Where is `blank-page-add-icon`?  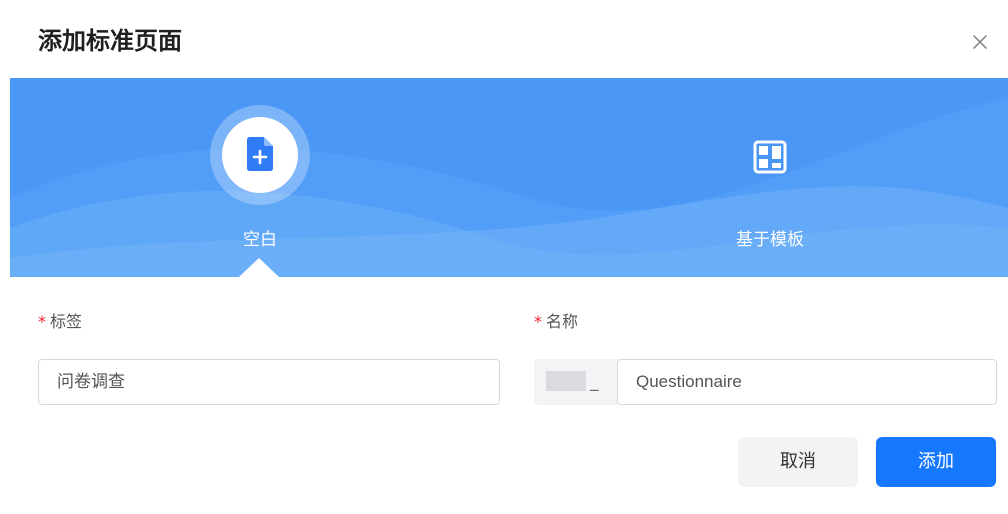
blank-page-add-icon is located at coordinates (260, 154).